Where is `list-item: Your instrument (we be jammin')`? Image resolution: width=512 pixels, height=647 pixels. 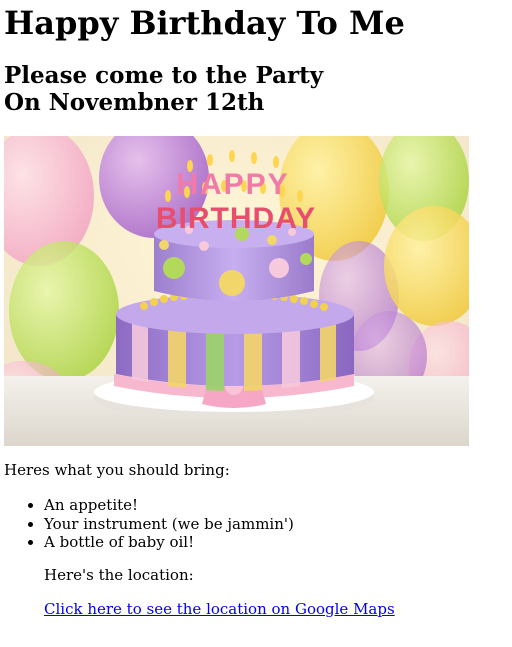
list-item: Your instrument (we be jammin') is located at coordinates (269, 524).